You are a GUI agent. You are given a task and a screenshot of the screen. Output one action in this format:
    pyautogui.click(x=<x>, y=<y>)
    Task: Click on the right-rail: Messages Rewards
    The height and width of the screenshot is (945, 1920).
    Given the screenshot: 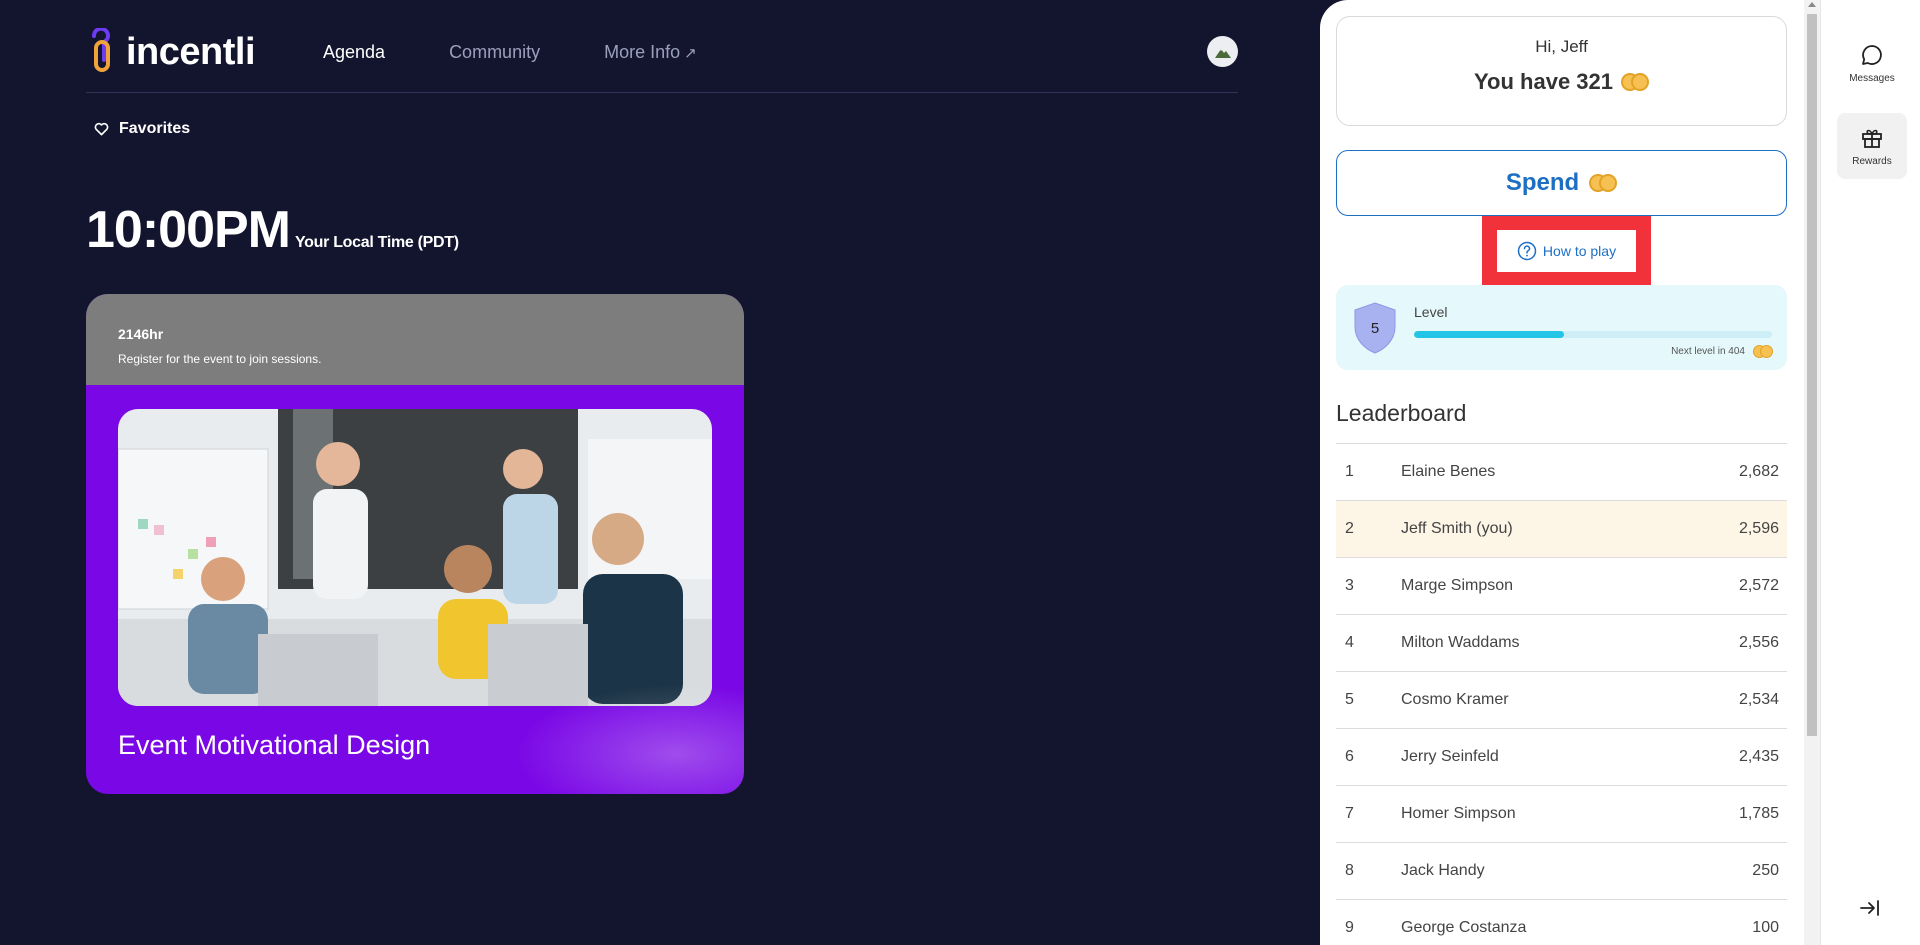 What is the action you would take?
    pyautogui.click(x=1870, y=472)
    